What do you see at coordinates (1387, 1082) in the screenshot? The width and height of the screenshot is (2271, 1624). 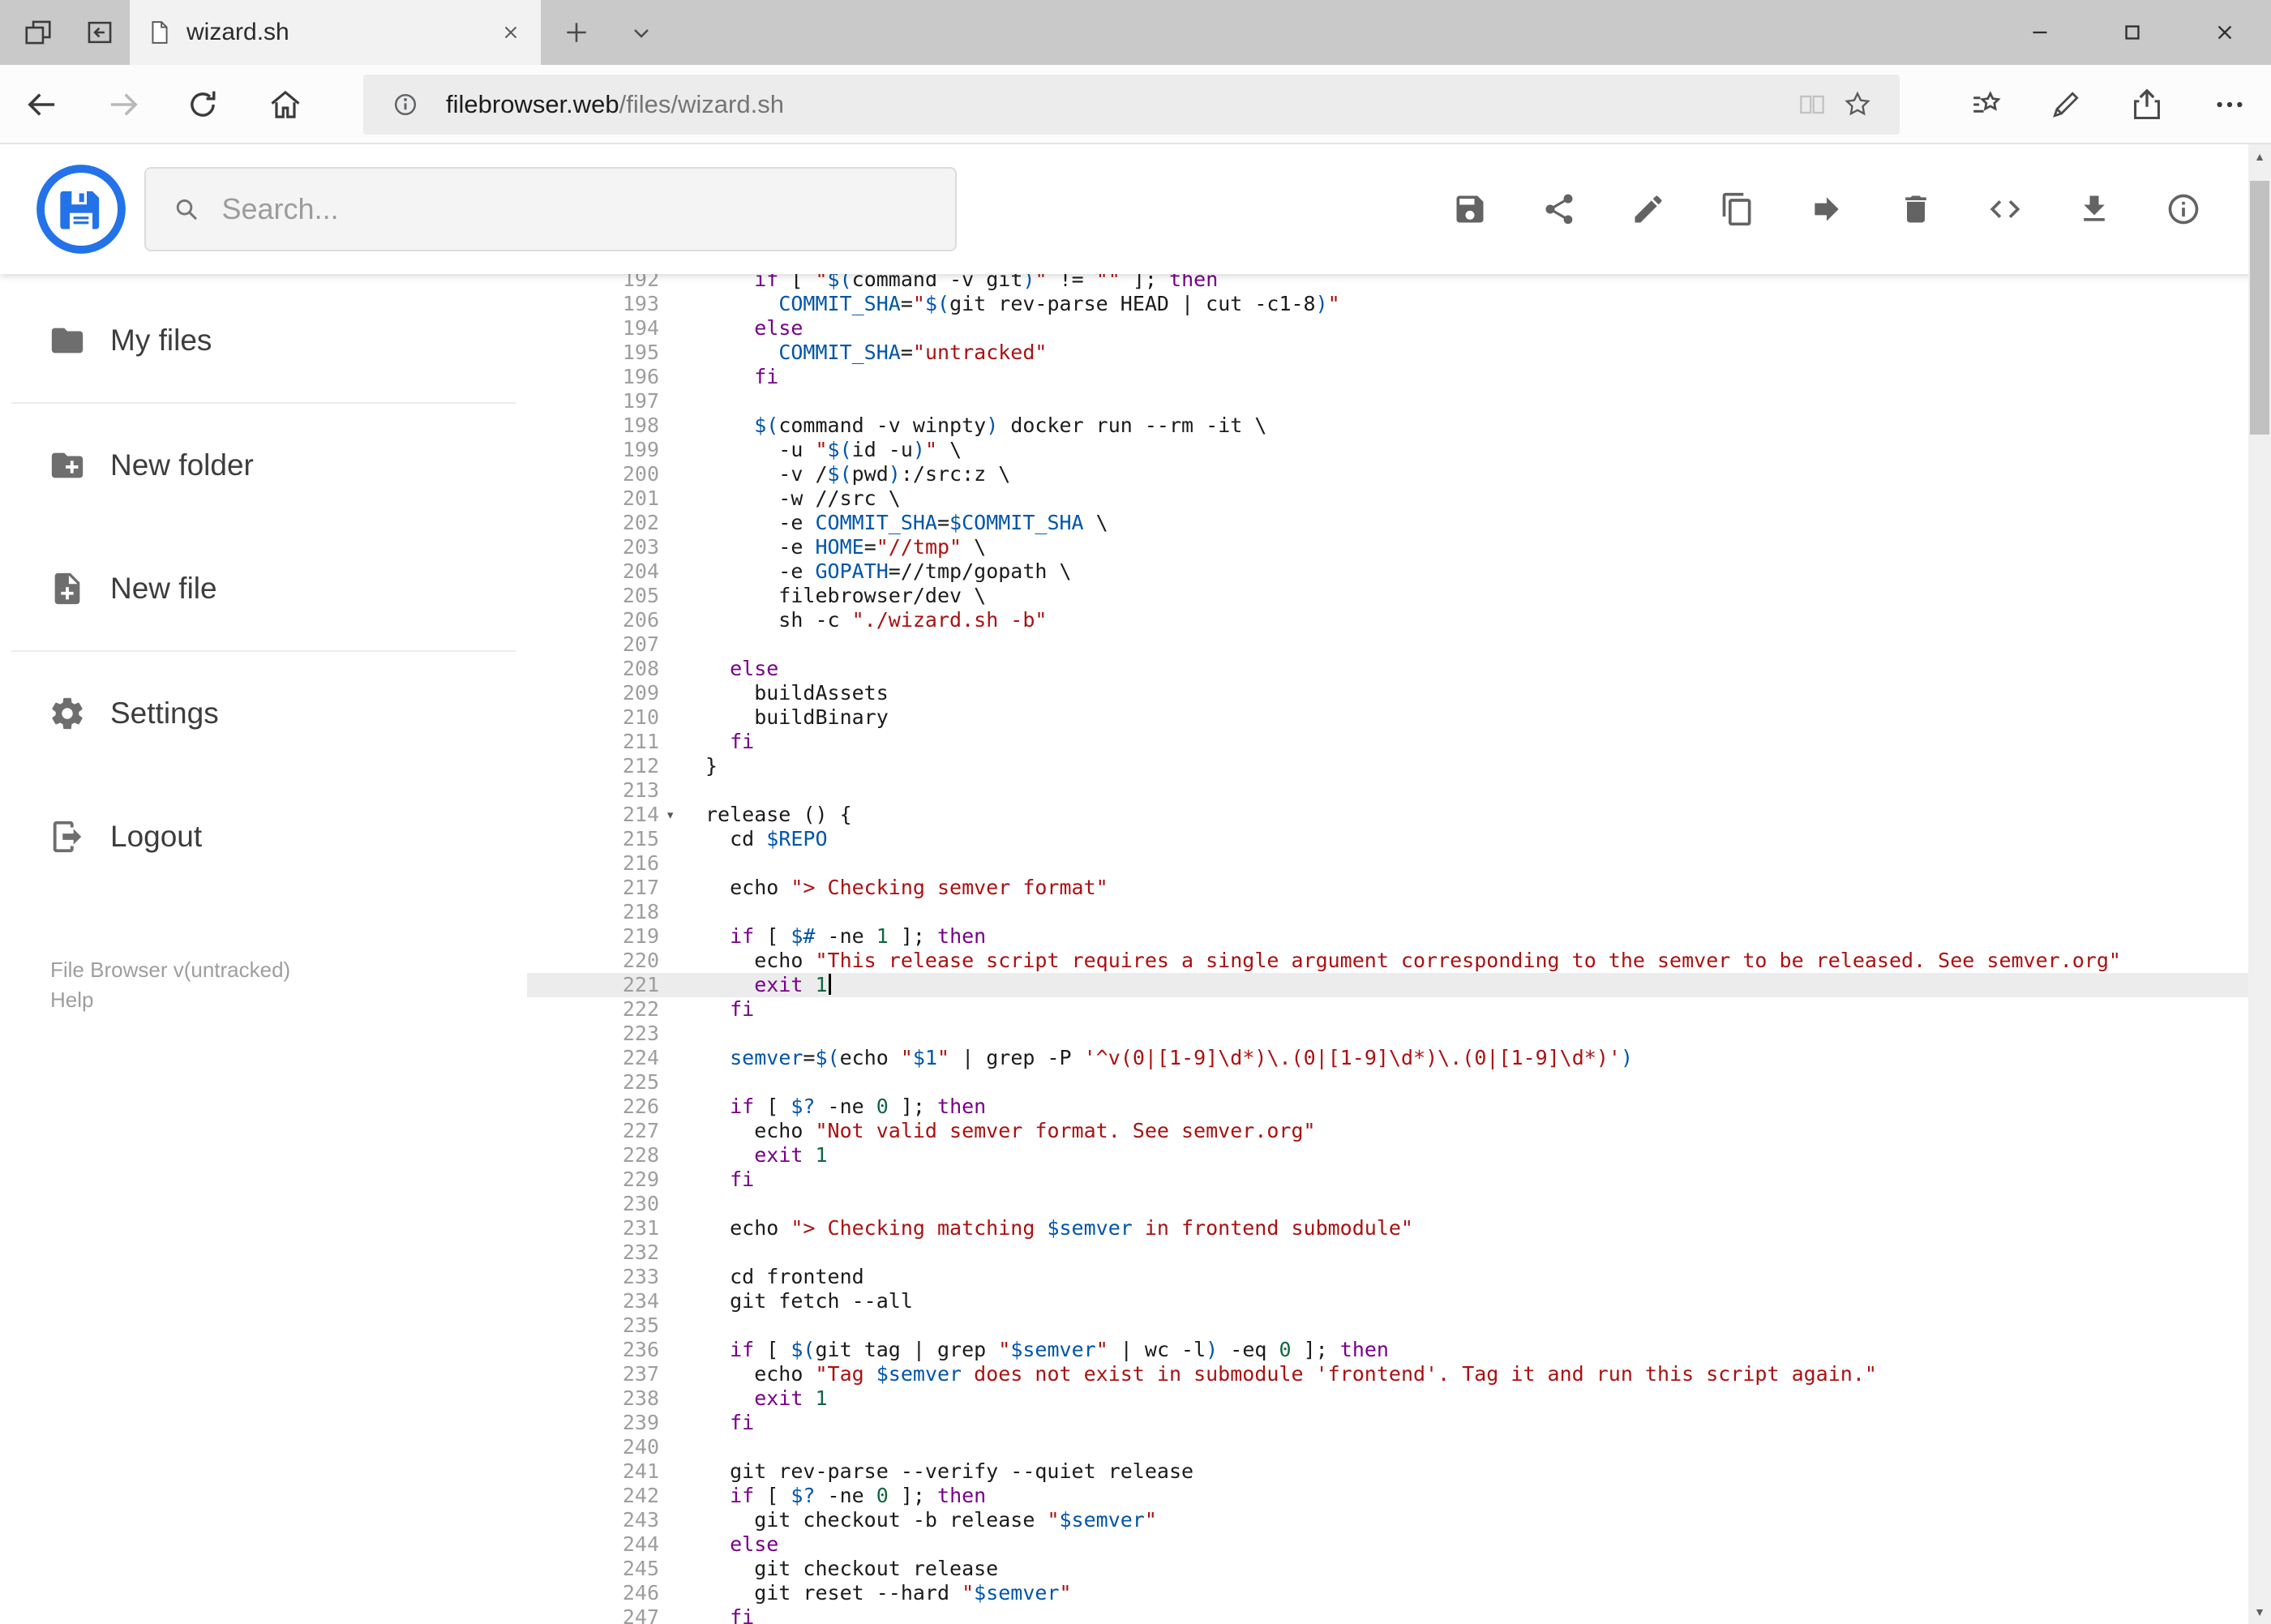 I see `code-line: 225` at bounding box center [1387, 1082].